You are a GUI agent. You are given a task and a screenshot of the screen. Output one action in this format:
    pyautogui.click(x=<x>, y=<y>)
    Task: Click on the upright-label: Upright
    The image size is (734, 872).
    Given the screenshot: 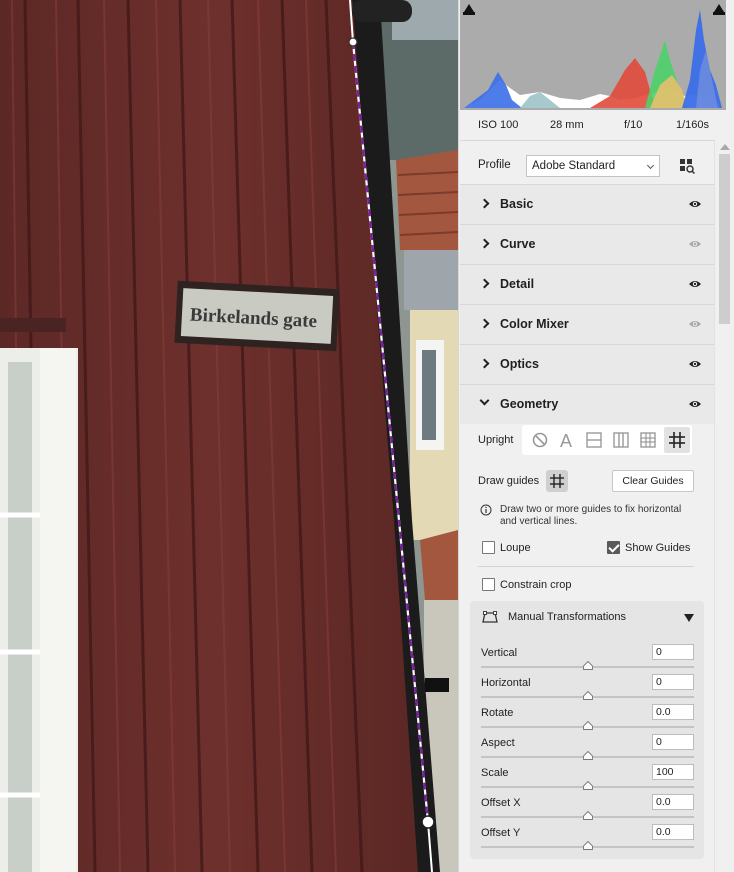 What is the action you would take?
    pyautogui.click(x=496, y=440)
    